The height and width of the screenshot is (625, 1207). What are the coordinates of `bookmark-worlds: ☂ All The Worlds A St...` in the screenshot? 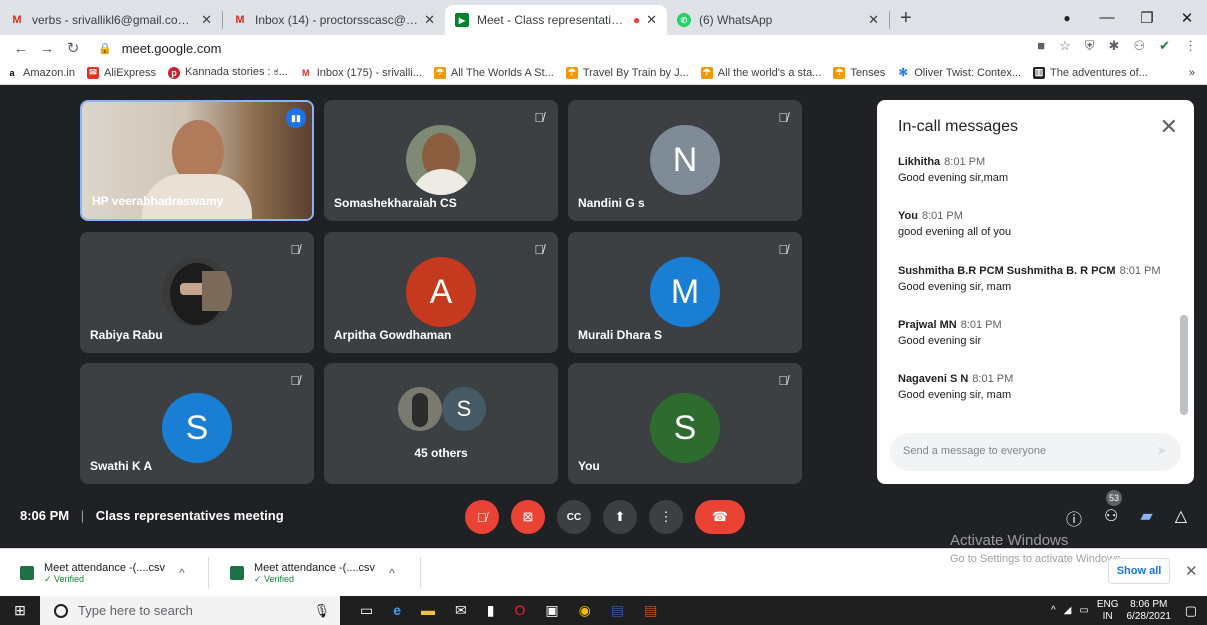 It's located at (493, 72).